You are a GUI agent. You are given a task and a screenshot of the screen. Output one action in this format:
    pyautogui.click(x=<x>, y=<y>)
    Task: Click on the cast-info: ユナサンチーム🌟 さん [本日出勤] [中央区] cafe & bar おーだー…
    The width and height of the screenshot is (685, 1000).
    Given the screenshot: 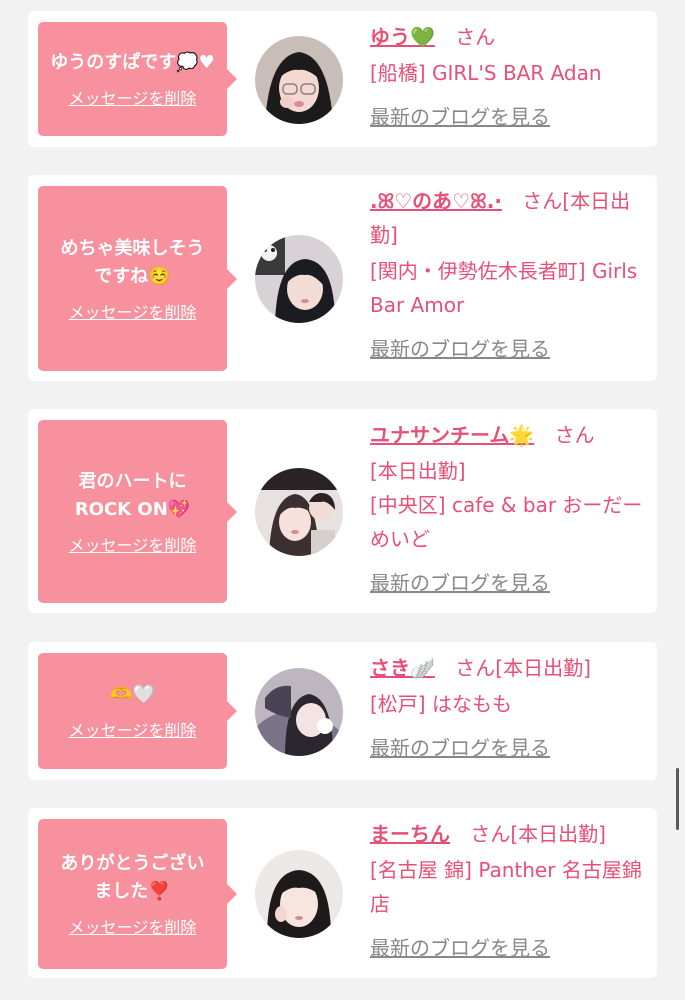 What is the action you would take?
    pyautogui.click(x=508, y=509)
    